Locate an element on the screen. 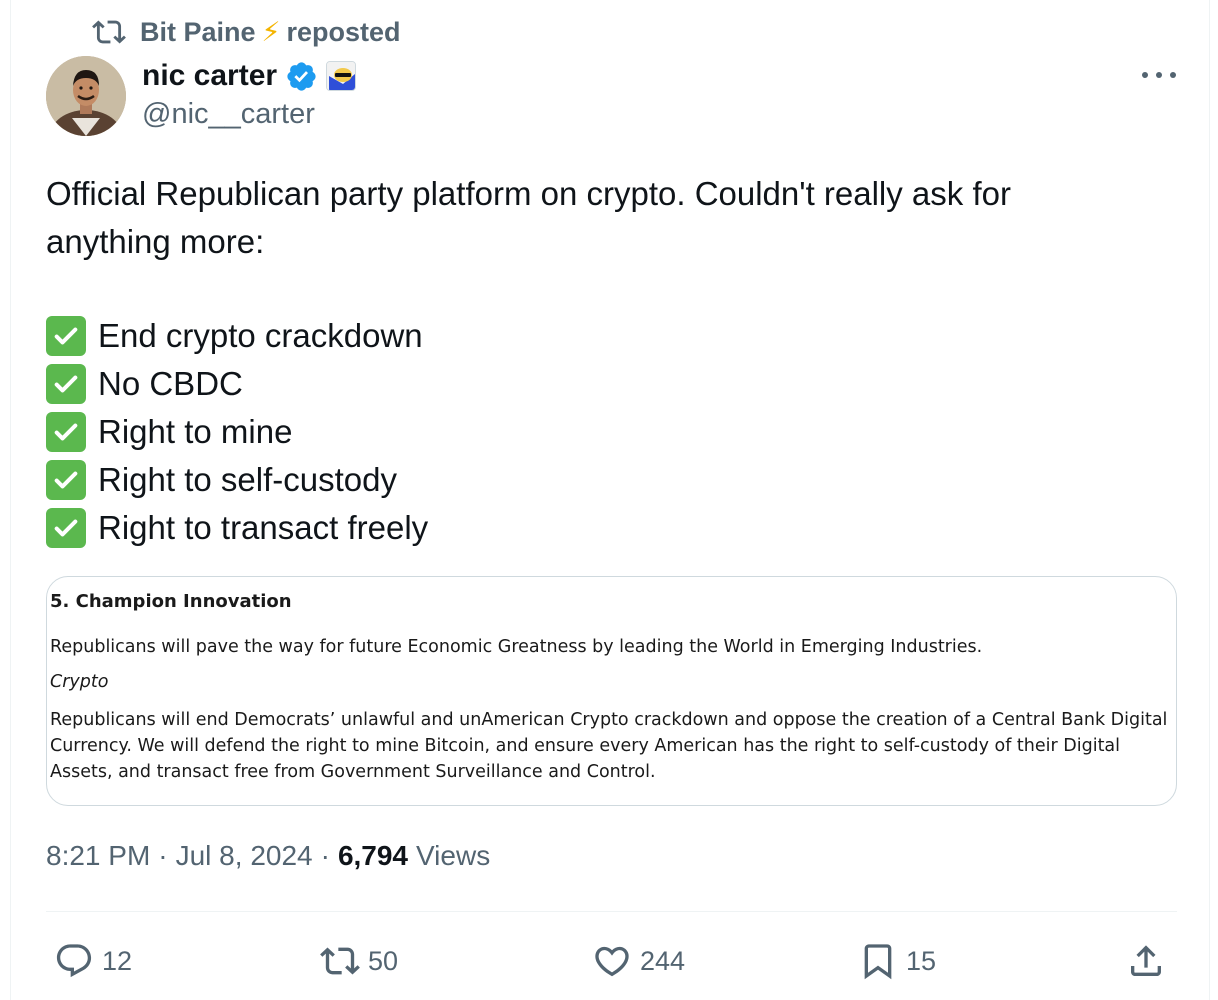 Image resolution: width=1218 pixels, height=1000 pixels. checklist-item-text: Right to transact freely is located at coordinates (263, 527).